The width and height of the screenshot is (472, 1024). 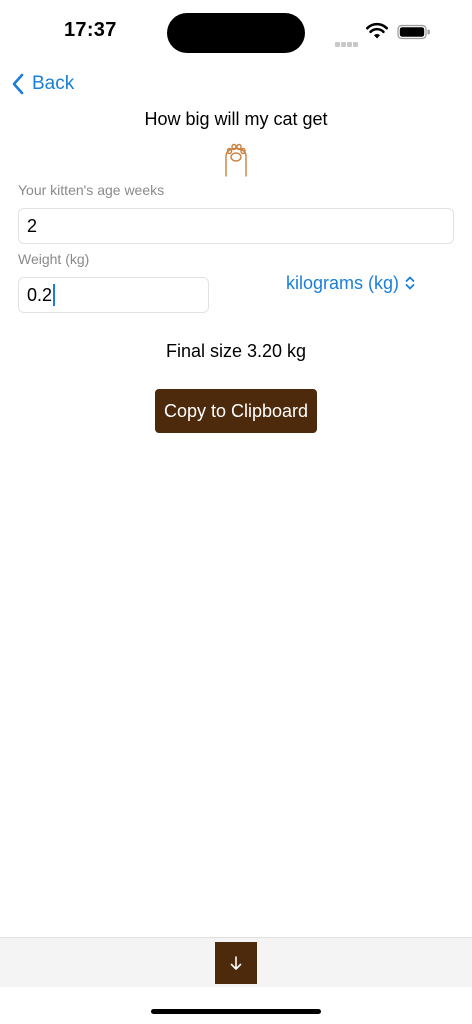 What do you see at coordinates (32, 225) in the screenshot?
I see `age-input-value: 2` at bounding box center [32, 225].